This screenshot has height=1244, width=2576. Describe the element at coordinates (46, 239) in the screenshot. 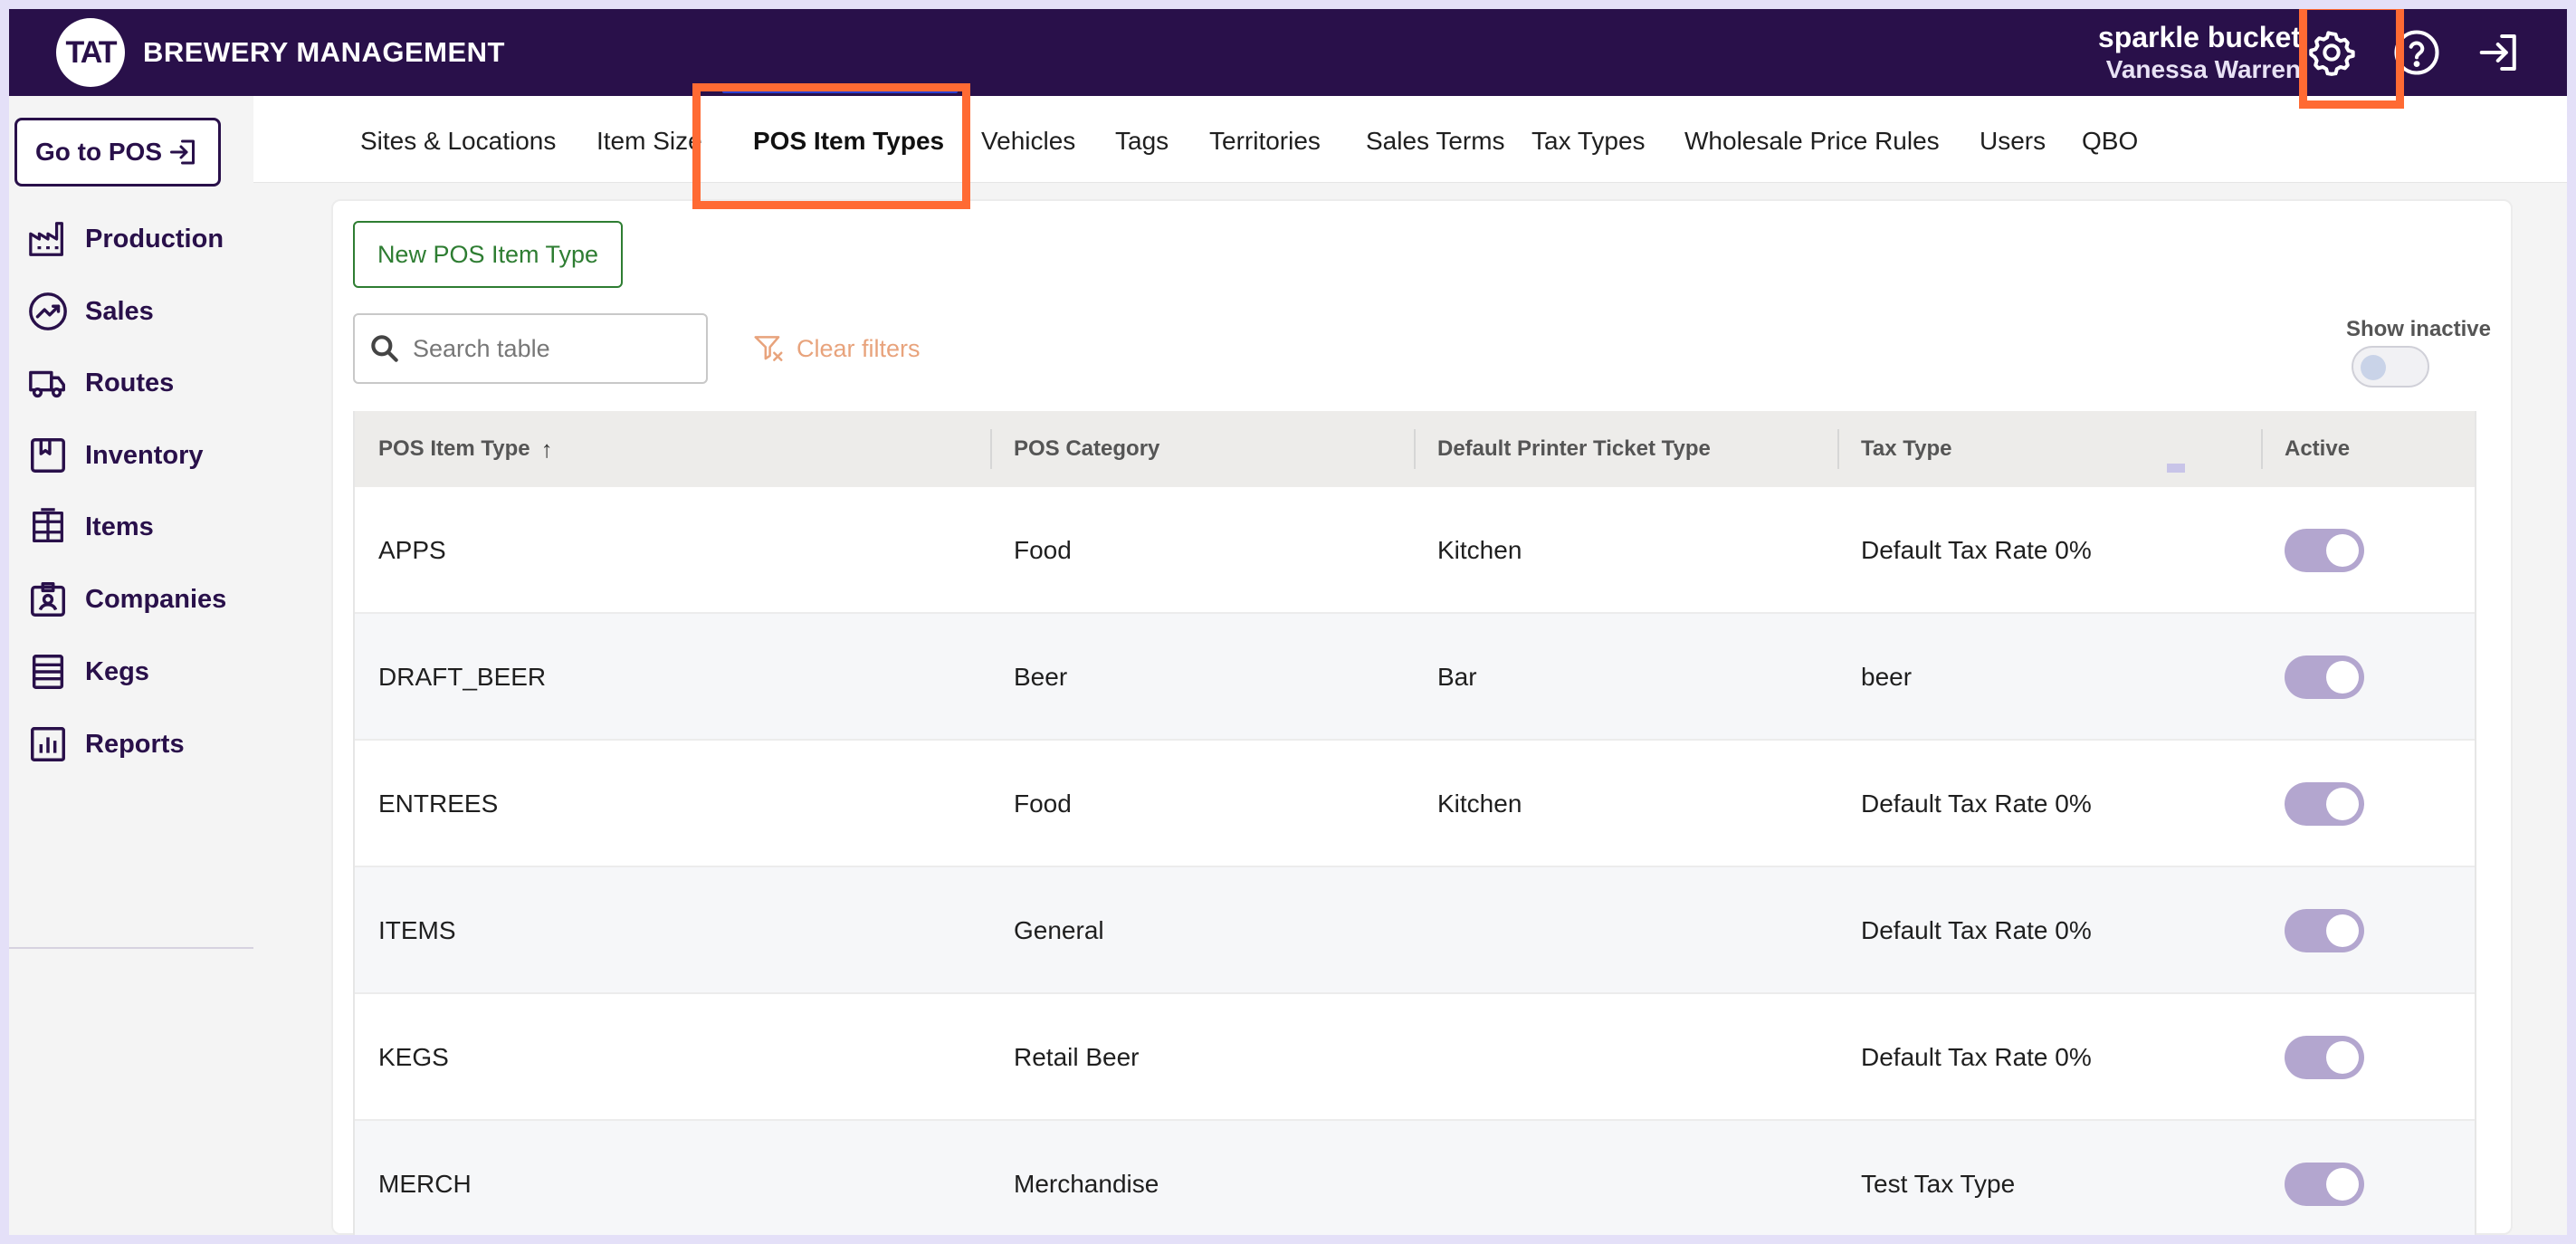

I see `factory-icon` at that location.